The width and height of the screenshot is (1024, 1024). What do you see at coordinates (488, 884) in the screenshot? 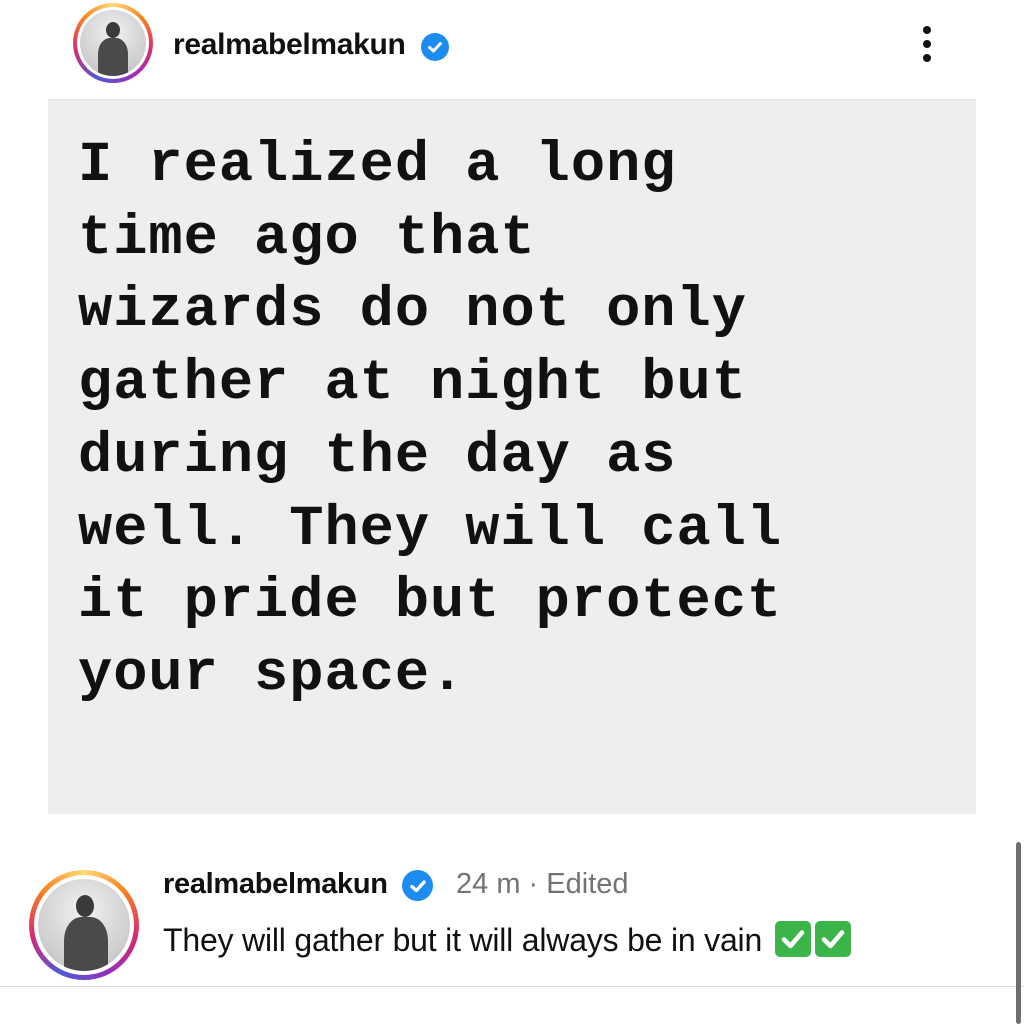
I see `post-time: 24 m` at bounding box center [488, 884].